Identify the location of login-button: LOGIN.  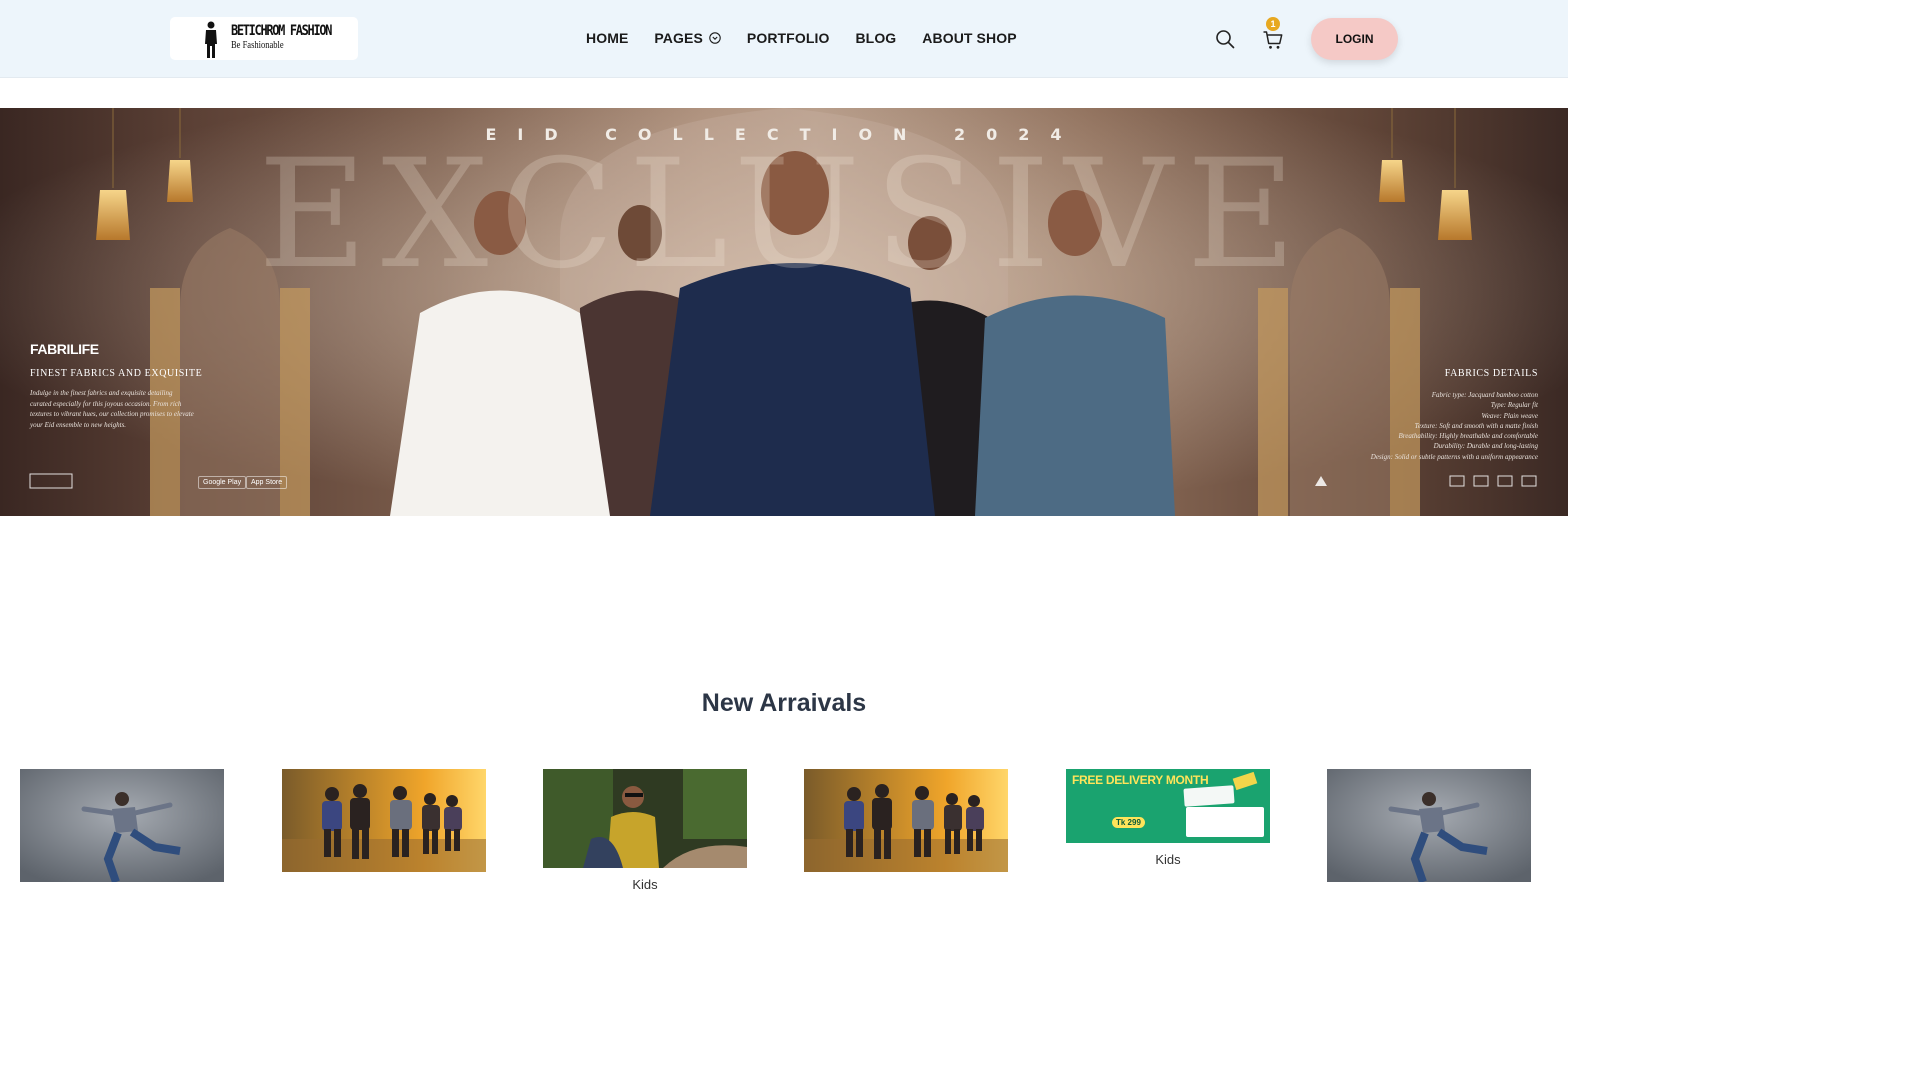
(1354, 39).